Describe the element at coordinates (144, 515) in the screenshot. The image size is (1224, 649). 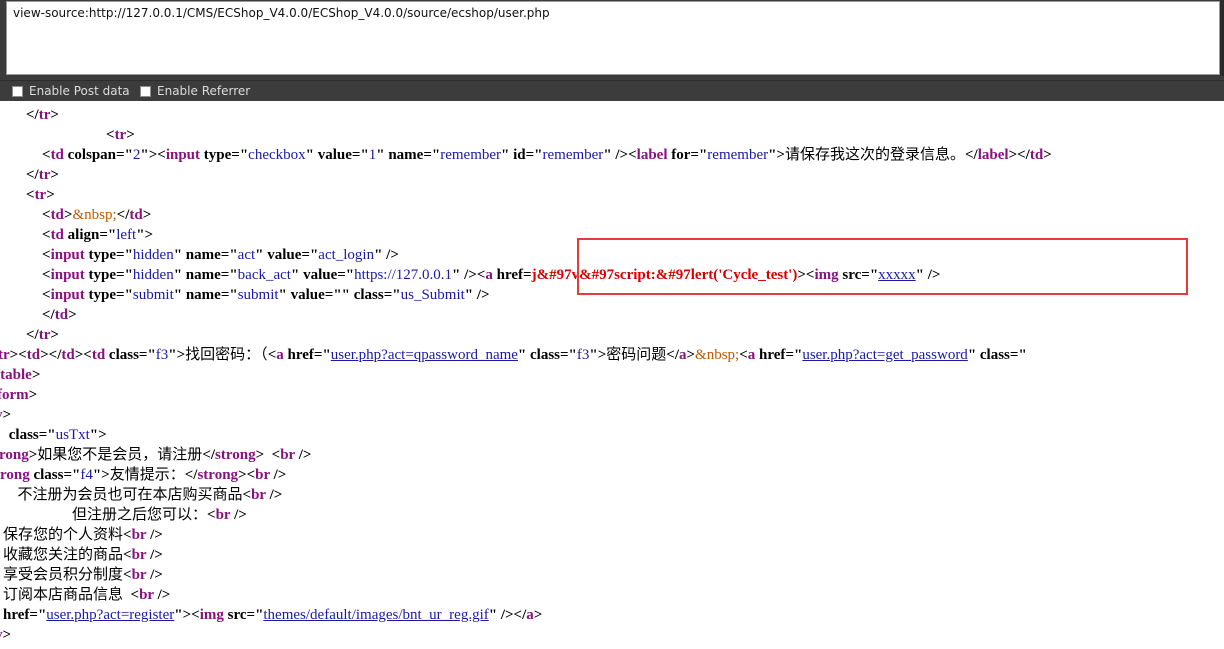
I see `source-line: 但注册之后您可以：<br />` at that location.